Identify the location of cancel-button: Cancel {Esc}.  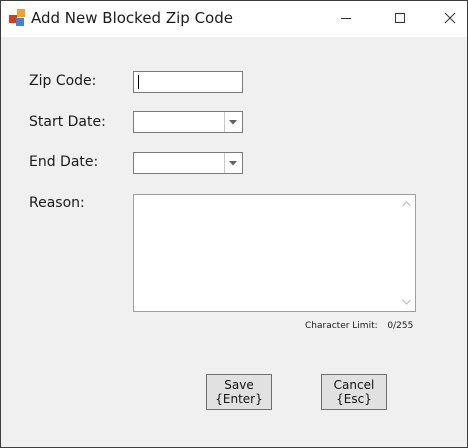
(354, 392).